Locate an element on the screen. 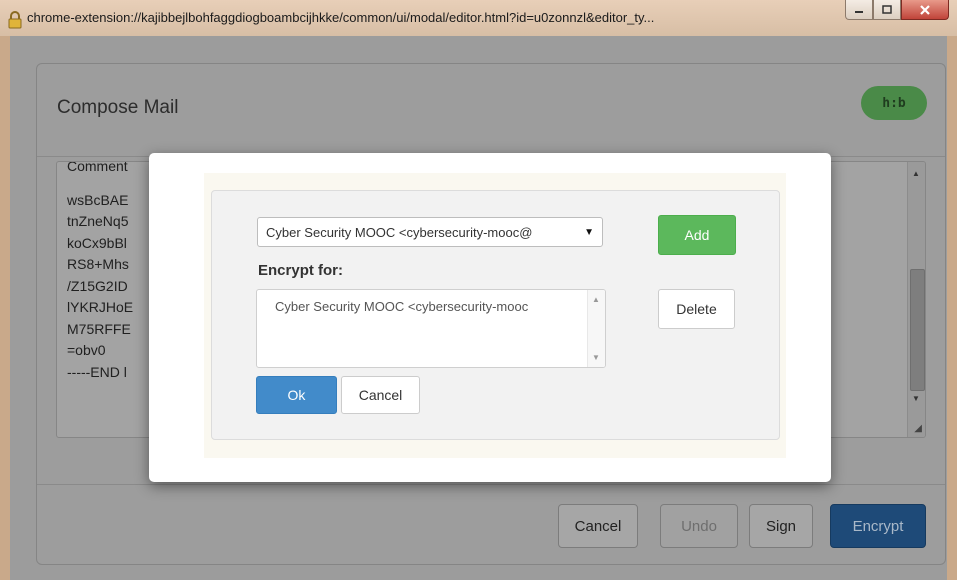 The image size is (957, 580). recipient-list-scrollbar: ▲ ▼ is located at coordinates (596, 328).